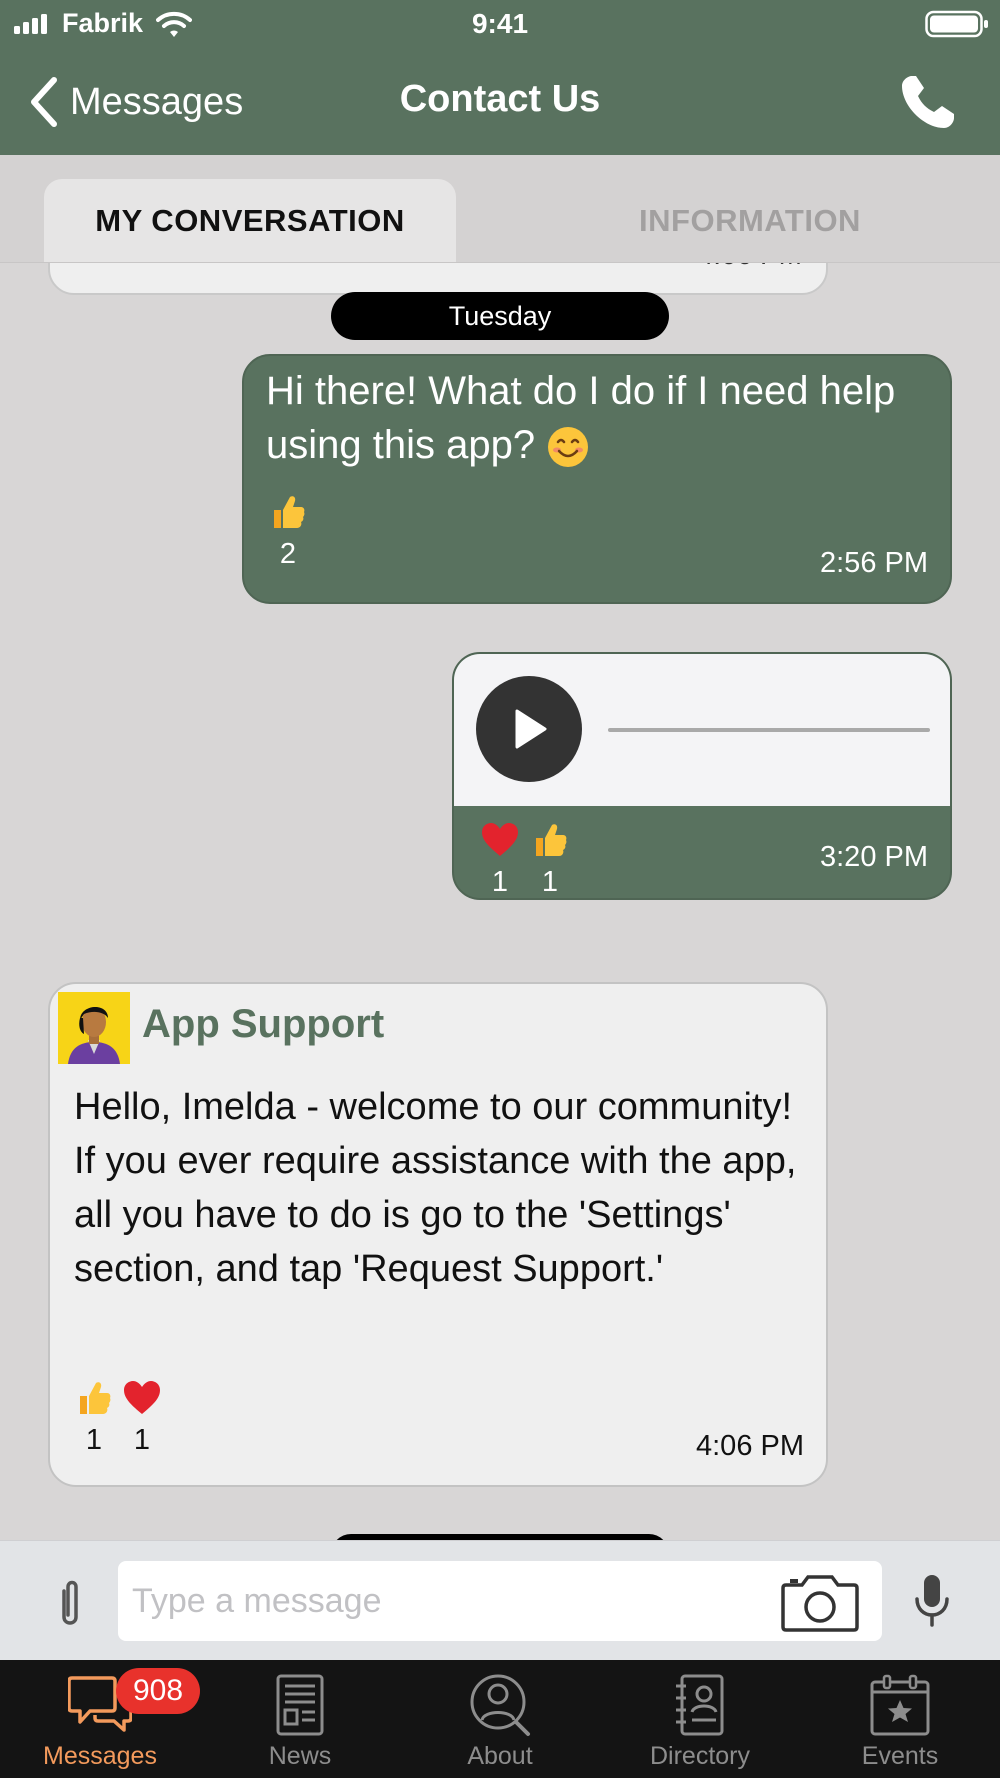  What do you see at coordinates (500, 316) in the screenshot?
I see `day-separator: Tuesday` at bounding box center [500, 316].